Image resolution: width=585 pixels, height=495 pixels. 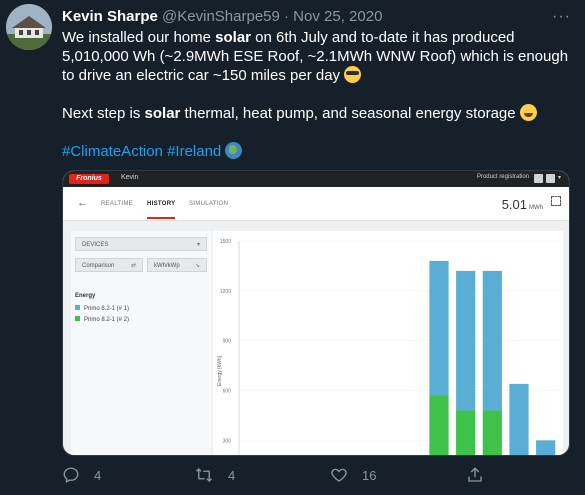 What do you see at coordinates (130, 177) in the screenshot?
I see `system-name: Kevin` at bounding box center [130, 177].